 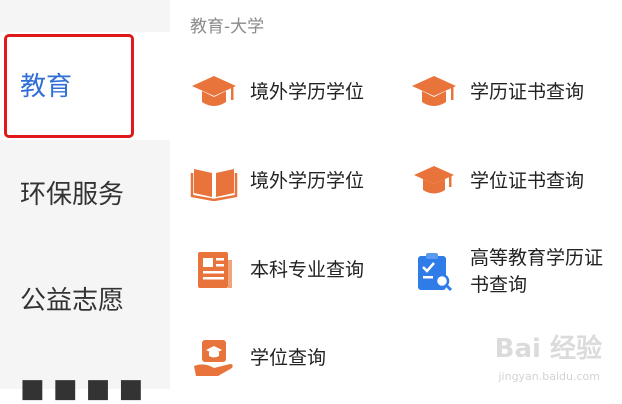 I want to click on watermark: Bai 经验, so click(x=548, y=349).